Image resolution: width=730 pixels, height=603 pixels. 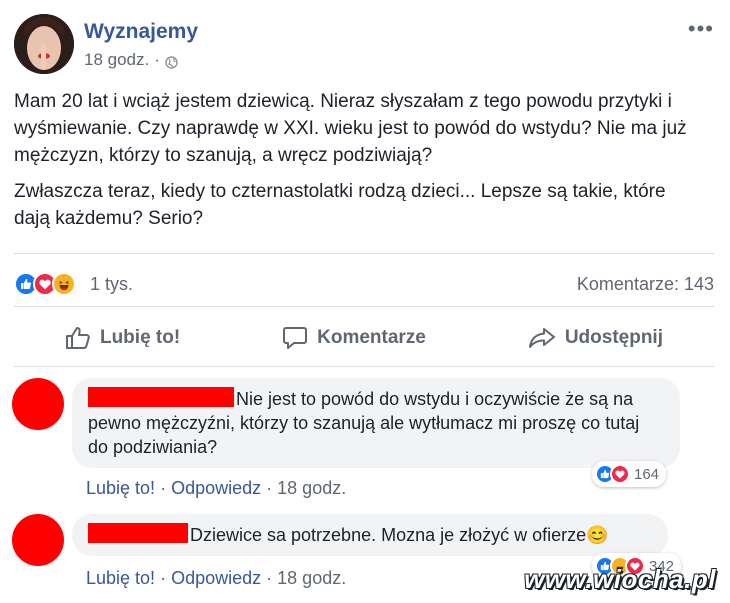 I want to click on like-button: Lubię to!, so click(x=122, y=338).